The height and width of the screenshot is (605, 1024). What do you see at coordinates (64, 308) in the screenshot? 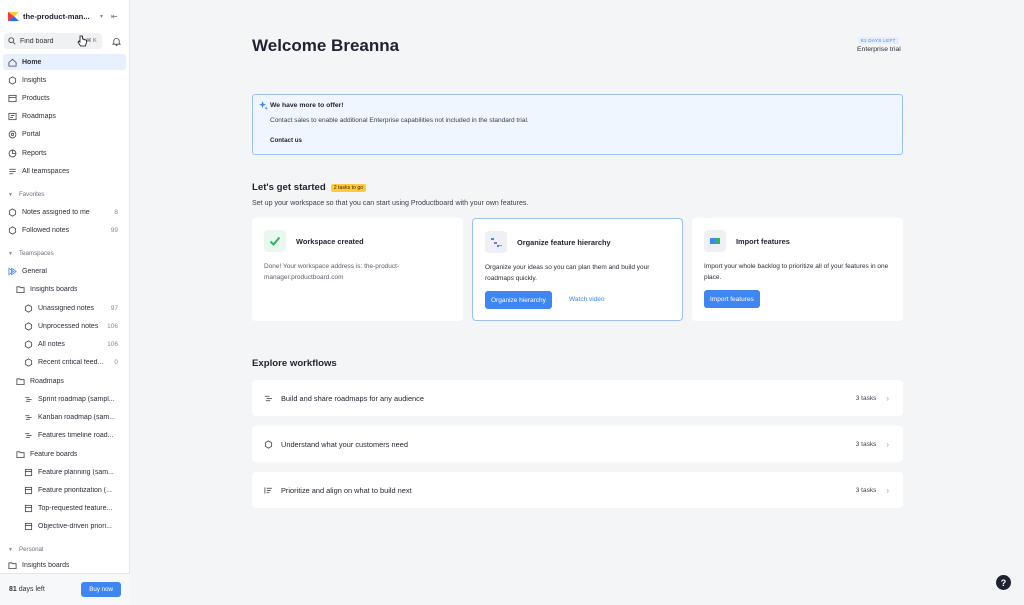
I see `sidebar-item-unassigned-notes: Unassigned notes 97` at bounding box center [64, 308].